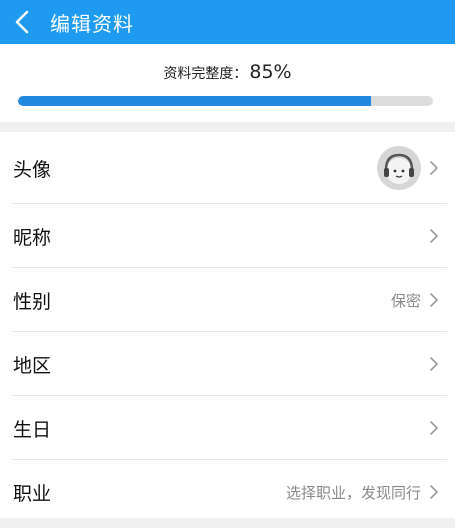 The height and width of the screenshot is (528, 455). What do you see at coordinates (227, 428) in the screenshot?
I see `row-birthday: 生日` at bounding box center [227, 428].